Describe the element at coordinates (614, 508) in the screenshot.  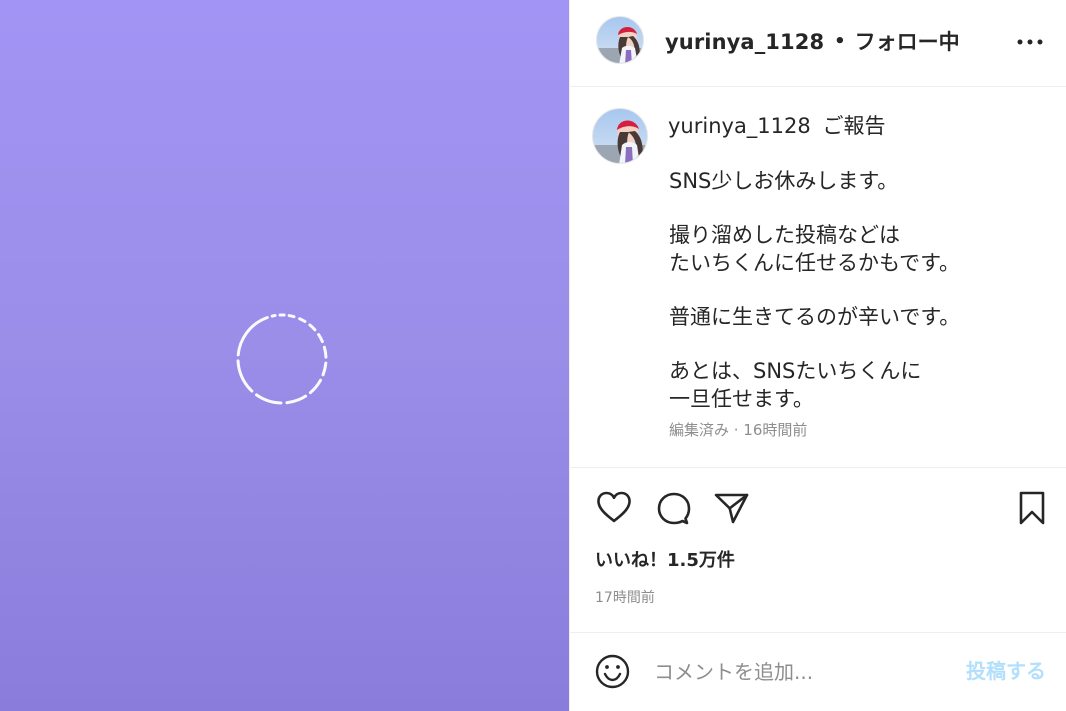
I see `heart-icon` at that location.